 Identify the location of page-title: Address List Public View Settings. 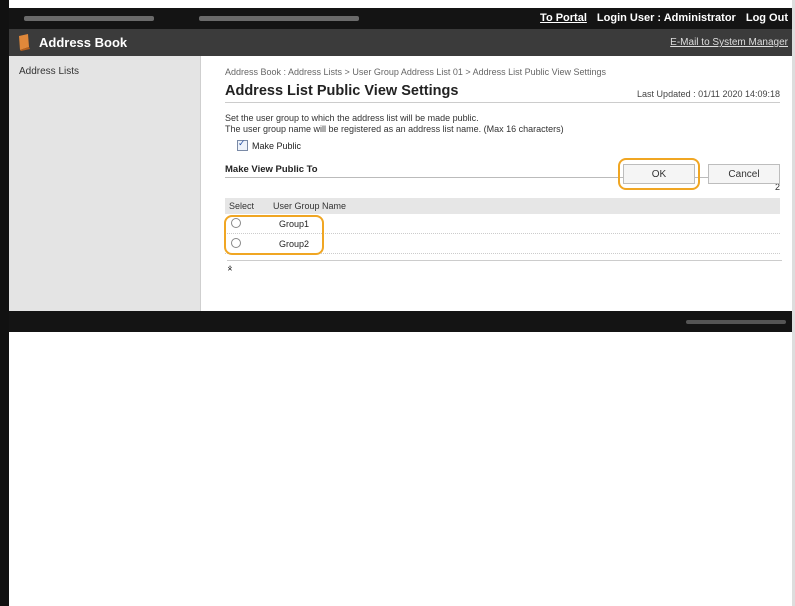
(342, 91).